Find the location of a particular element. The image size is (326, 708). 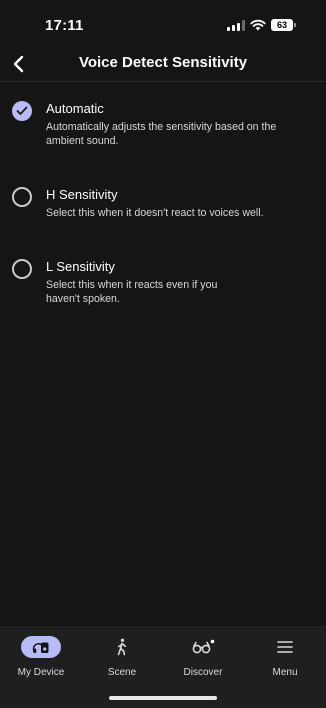

tab-label: Discover is located at coordinates (203, 672).